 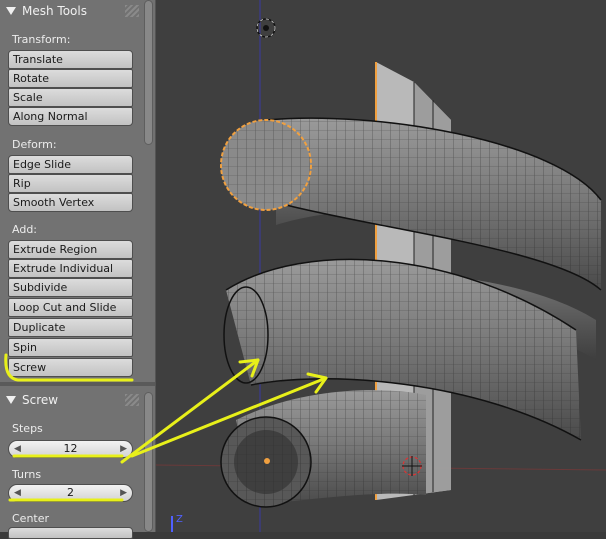 I want to click on steps-field: ◀ 12 ▶, so click(x=70, y=449).